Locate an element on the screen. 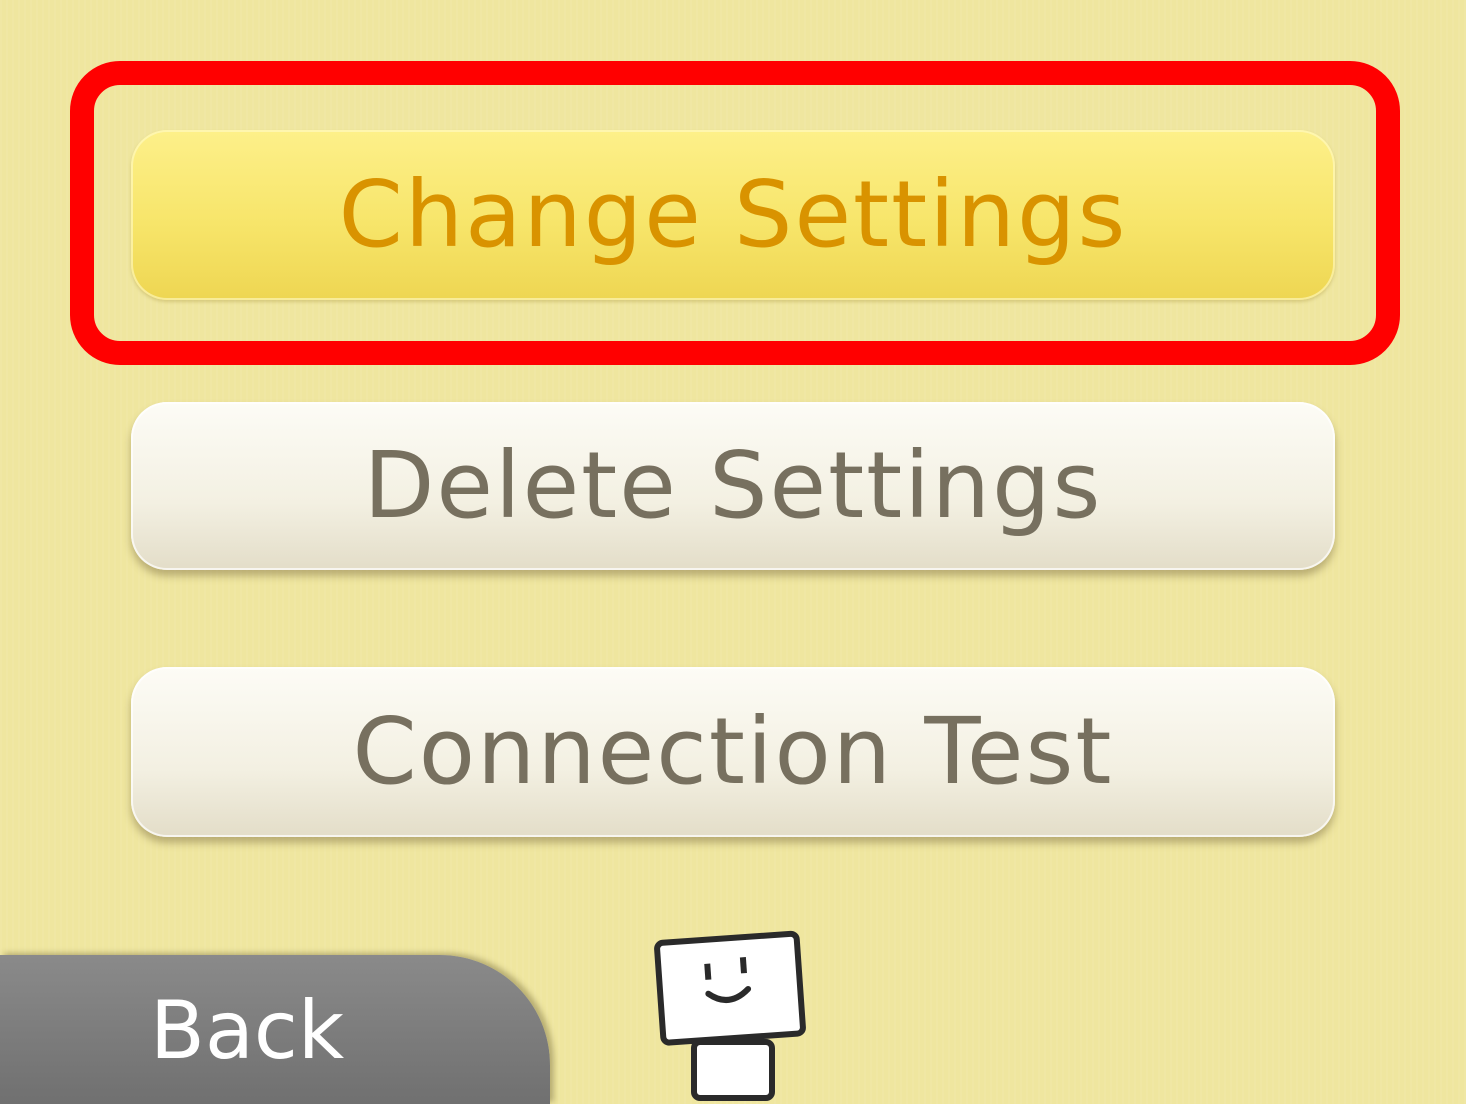  delete-settings-label: Delete Settings is located at coordinates (733, 485).